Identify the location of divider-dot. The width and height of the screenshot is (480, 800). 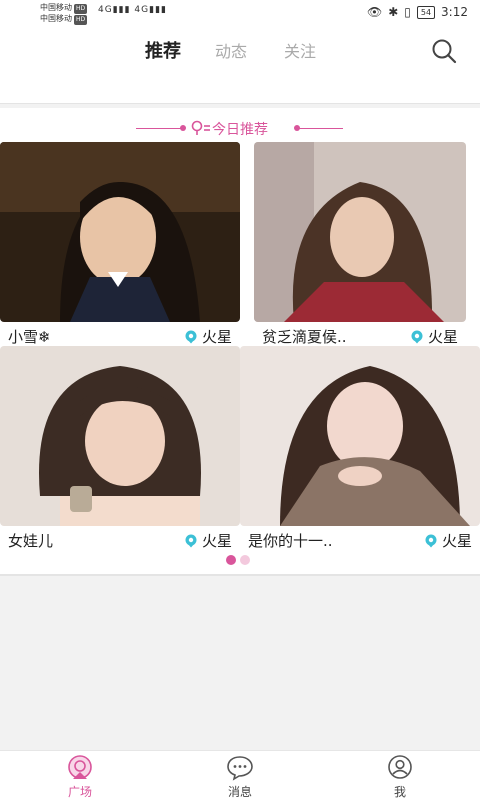
(183, 128).